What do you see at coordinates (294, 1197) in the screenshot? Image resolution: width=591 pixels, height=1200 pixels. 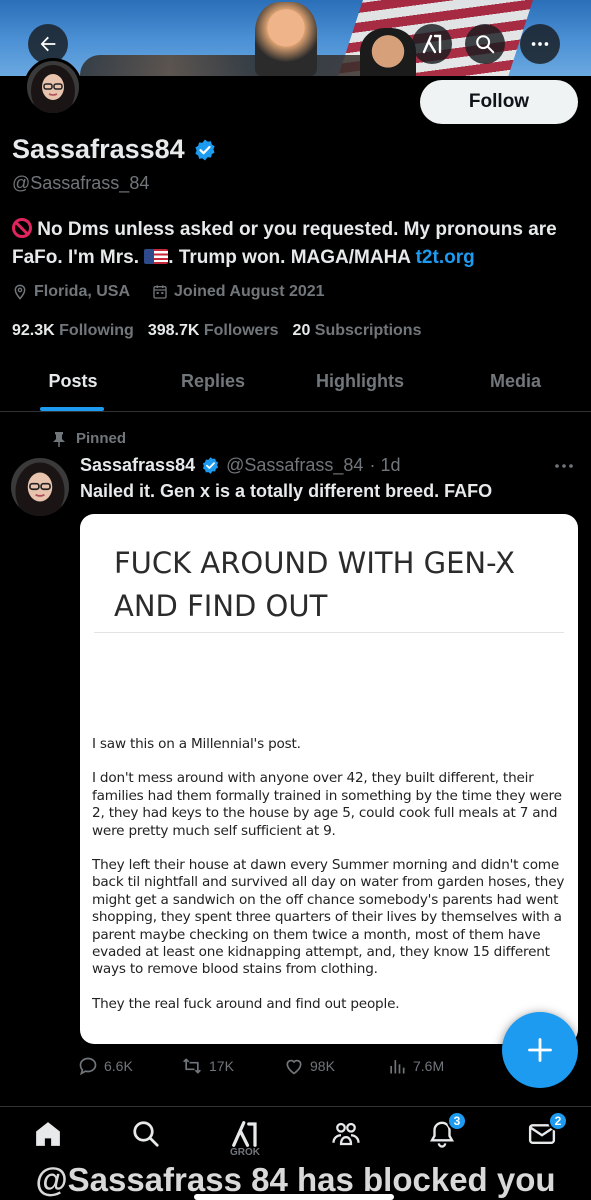 I see `home-indicator` at bounding box center [294, 1197].